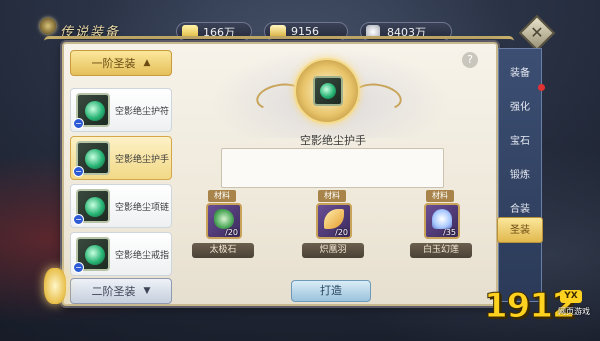 The height and width of the screenshot is (341, 600). Describe the element at coordinates (539, 311) in the screenshot. I see `watermark-logo: 1912 YX 网页游戏` at that location.